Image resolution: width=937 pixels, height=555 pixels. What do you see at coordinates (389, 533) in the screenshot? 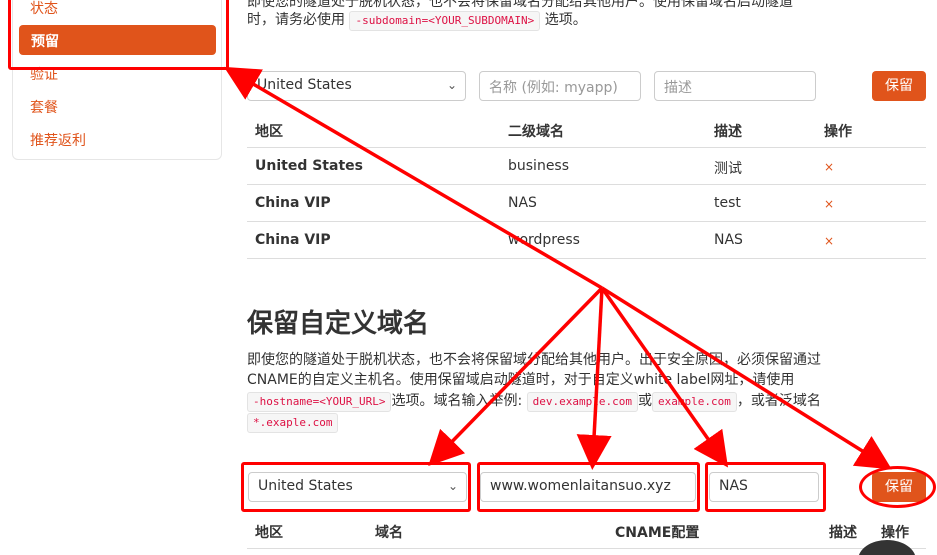
I see `col-header-domain: 域名` at bounding box center [389, 533].